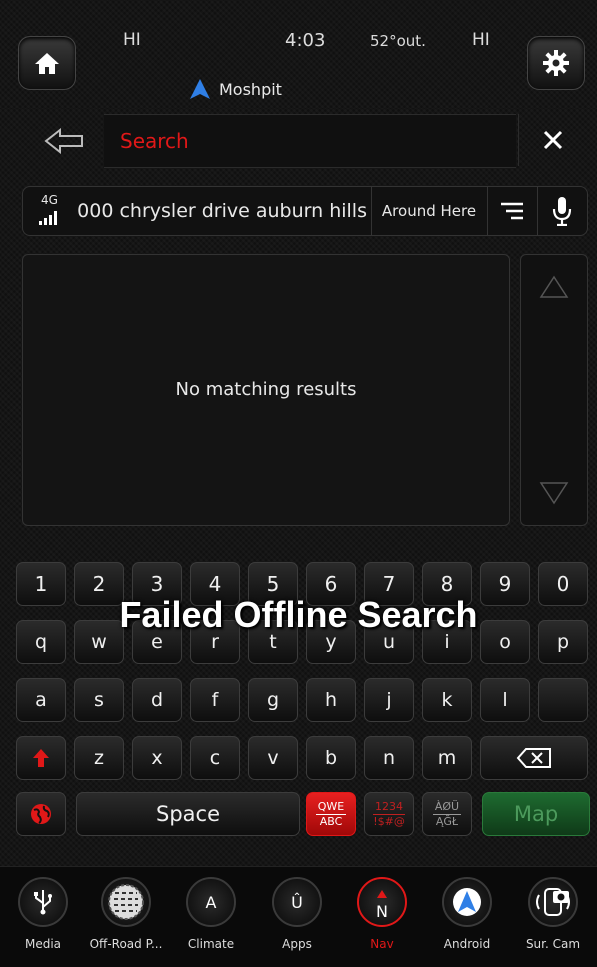 The width and height of the screenshot is (597, 967). What do you see at coordinates (563, 700) in the screenshot?
I see `key-blank` at bounding box center [563, 700].